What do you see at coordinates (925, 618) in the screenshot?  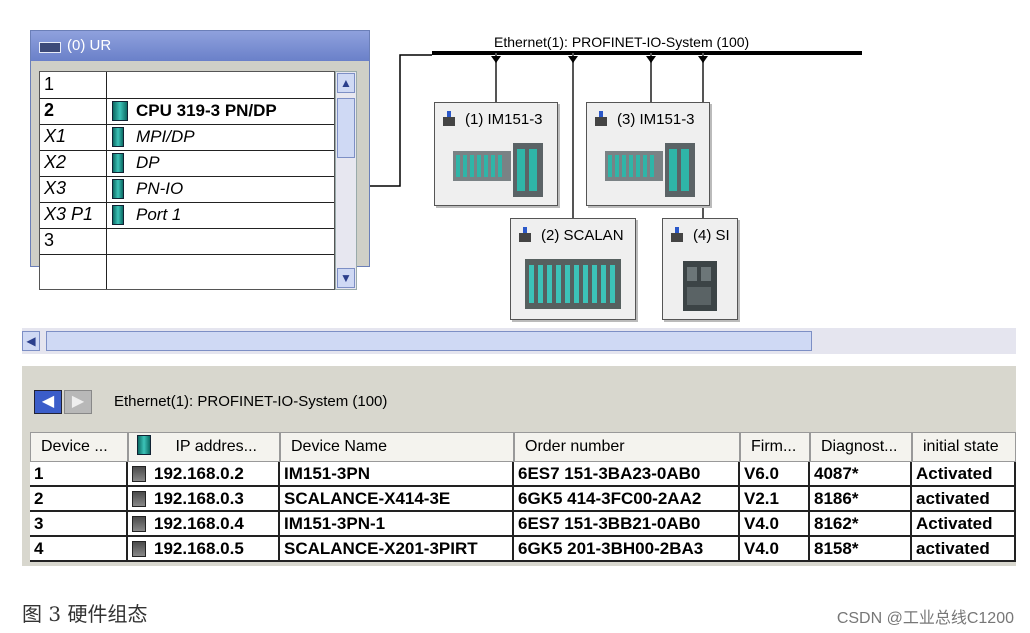 I see `watermark: CSDN @工业总线C1200` at bounding box center [925, 618].